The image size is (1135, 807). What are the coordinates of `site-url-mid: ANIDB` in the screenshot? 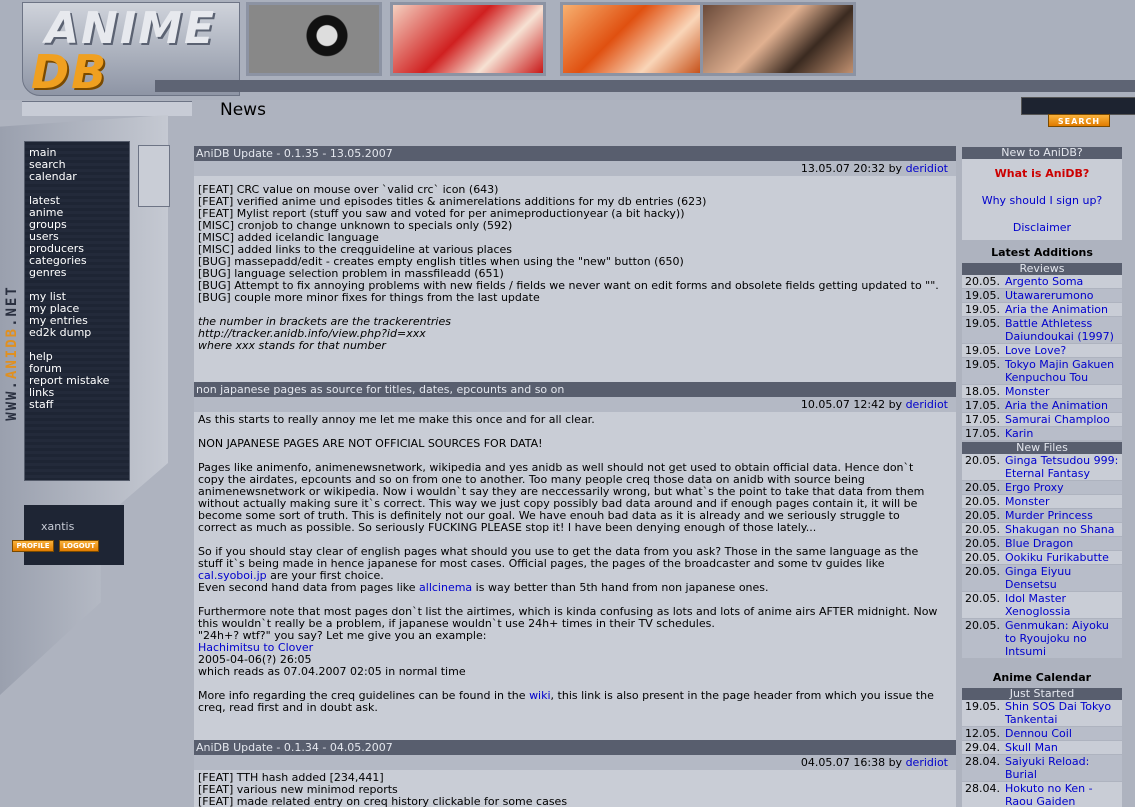 It's located at (11, 353).